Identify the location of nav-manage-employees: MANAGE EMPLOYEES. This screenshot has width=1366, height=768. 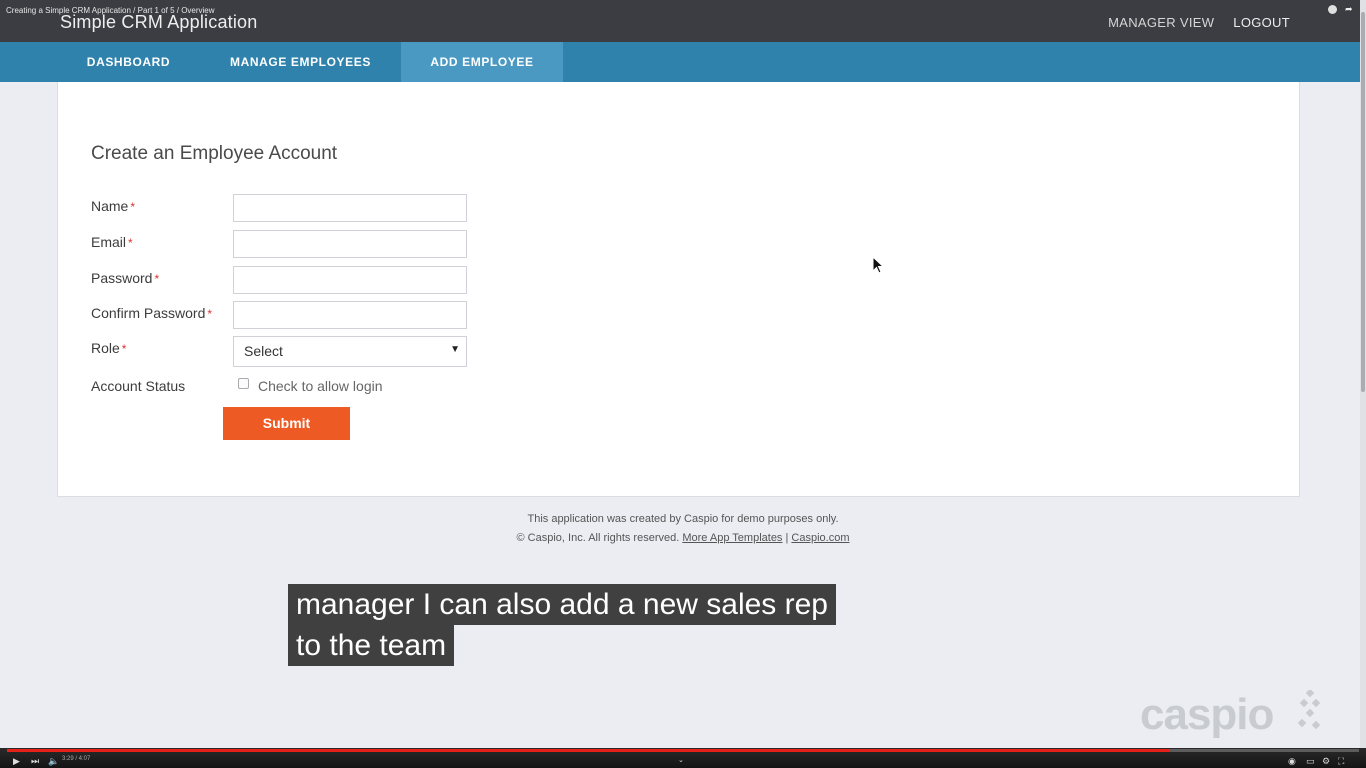
(300, 62).